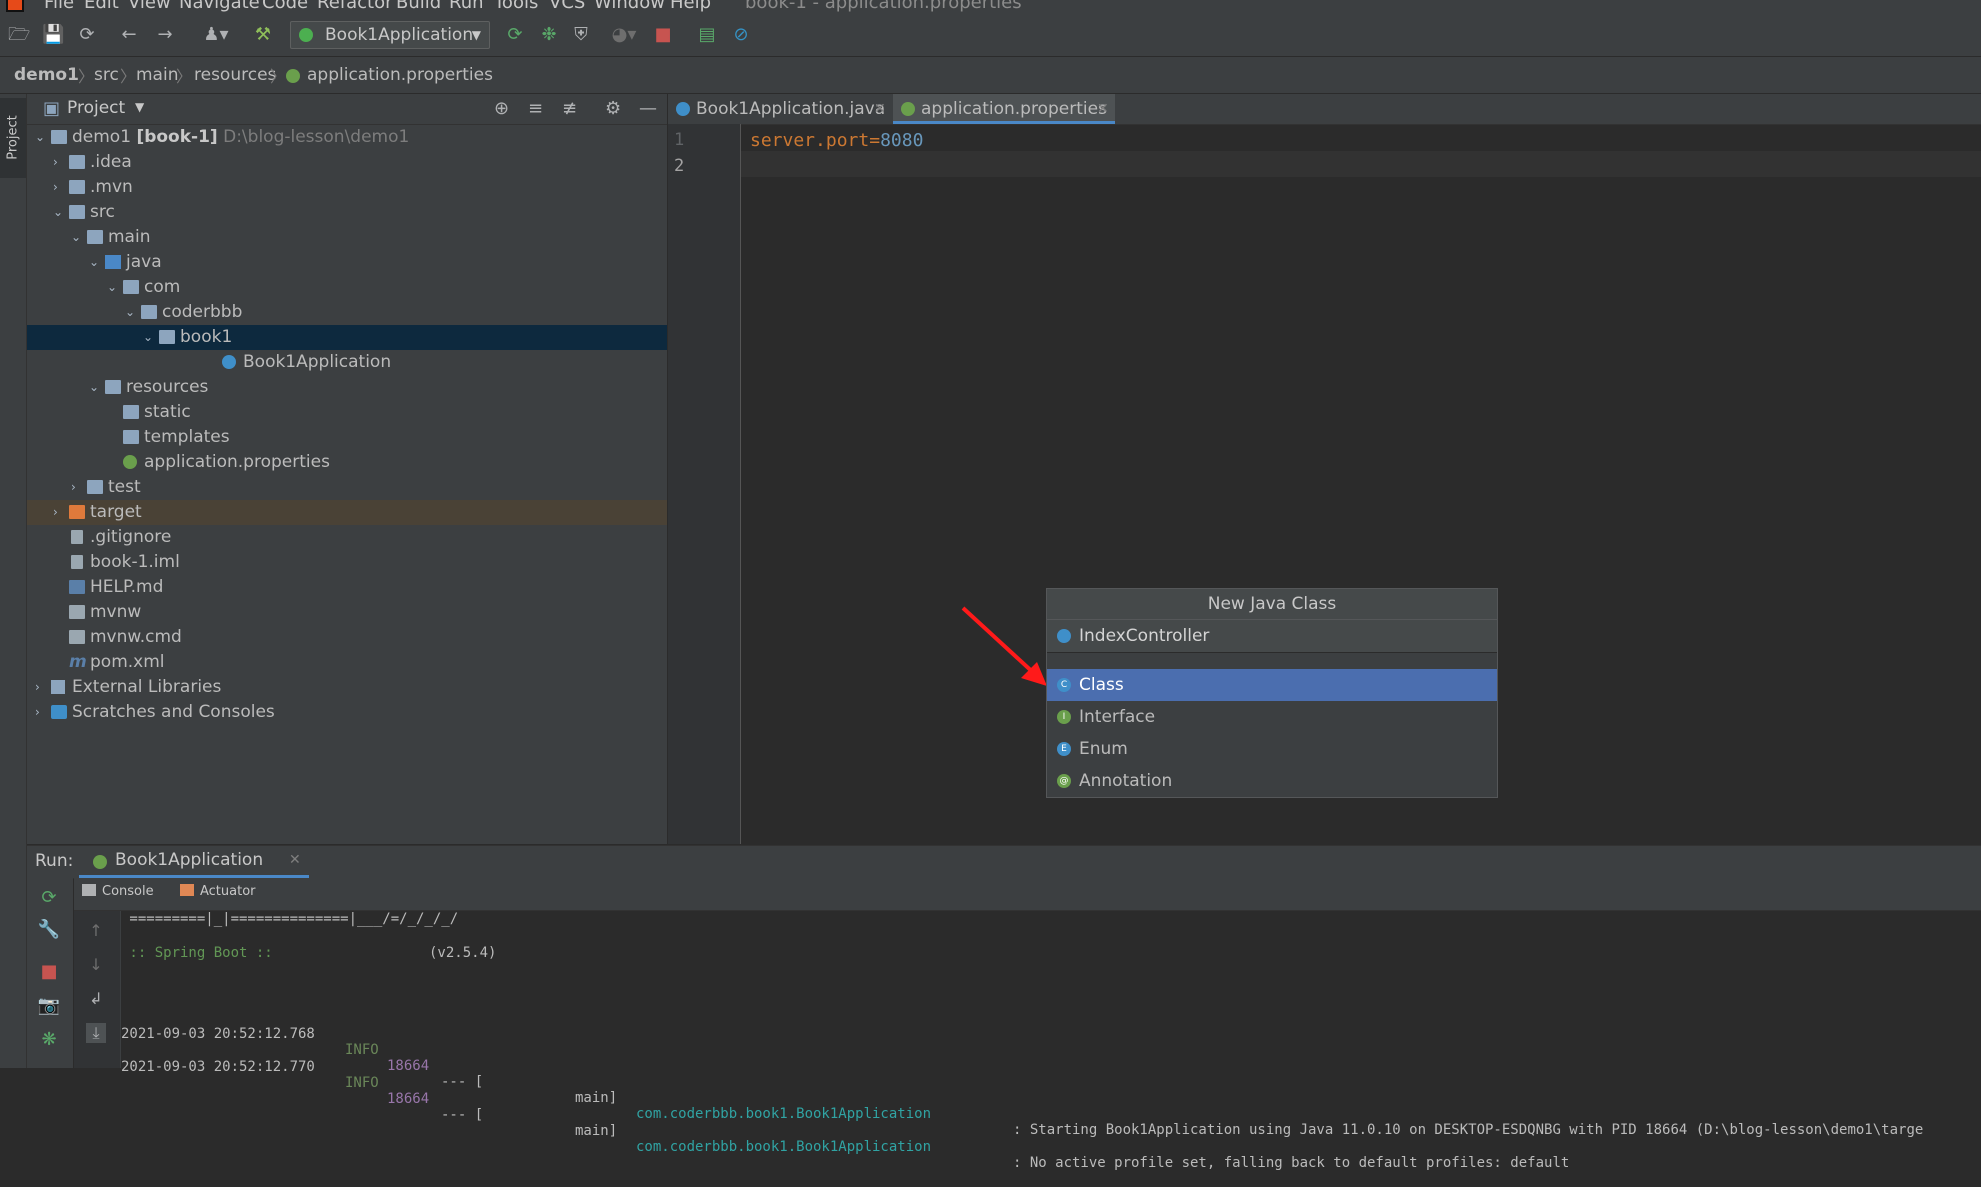 The height and width of the screenshot is (1187, 1981). I want to click on soft-wrap-icon: ↲, so click(96, 999).